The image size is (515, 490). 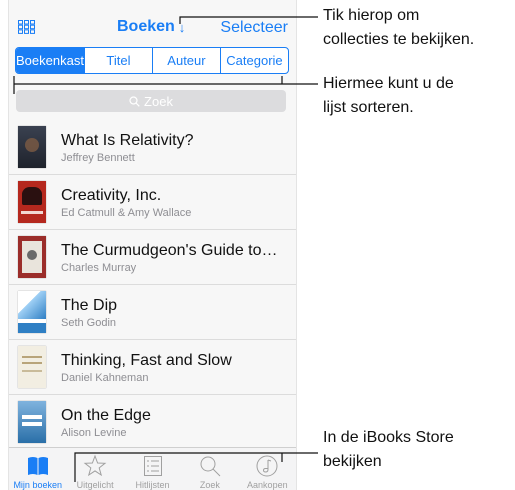 What do you see at coordinates (37, 466) in the screenshot?
I see `book-icon` at bounding box center [37, 466].